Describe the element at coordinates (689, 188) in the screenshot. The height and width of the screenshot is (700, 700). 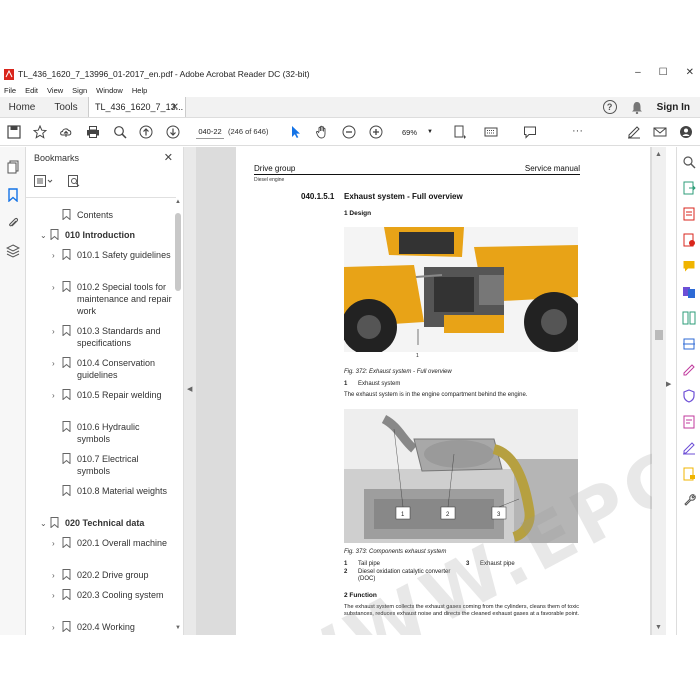
I see `export-pdf-icon` at that location.